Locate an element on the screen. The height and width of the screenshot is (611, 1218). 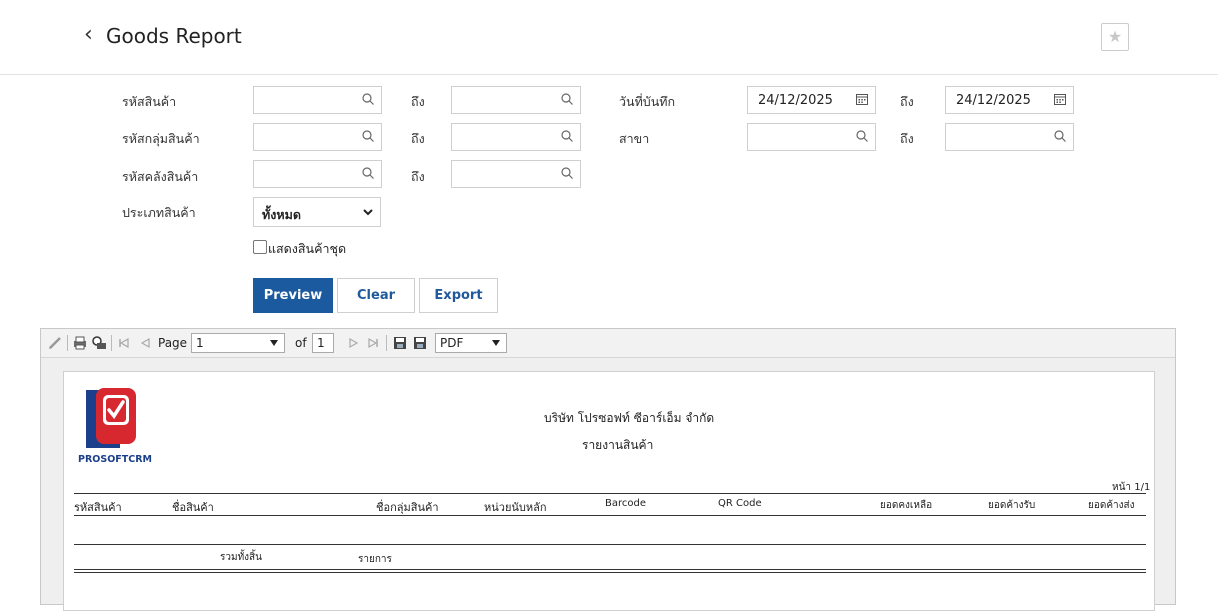
column-header: ยอดค้างรับ is located at coordinates (1012, 505).